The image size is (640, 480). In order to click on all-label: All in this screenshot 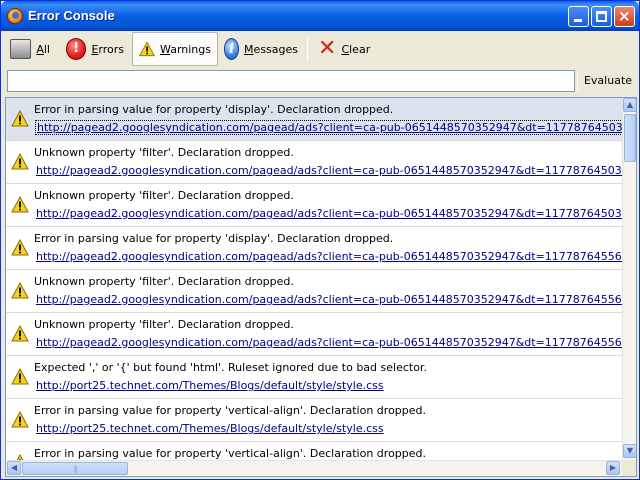, I will do `click(43, 49)`.